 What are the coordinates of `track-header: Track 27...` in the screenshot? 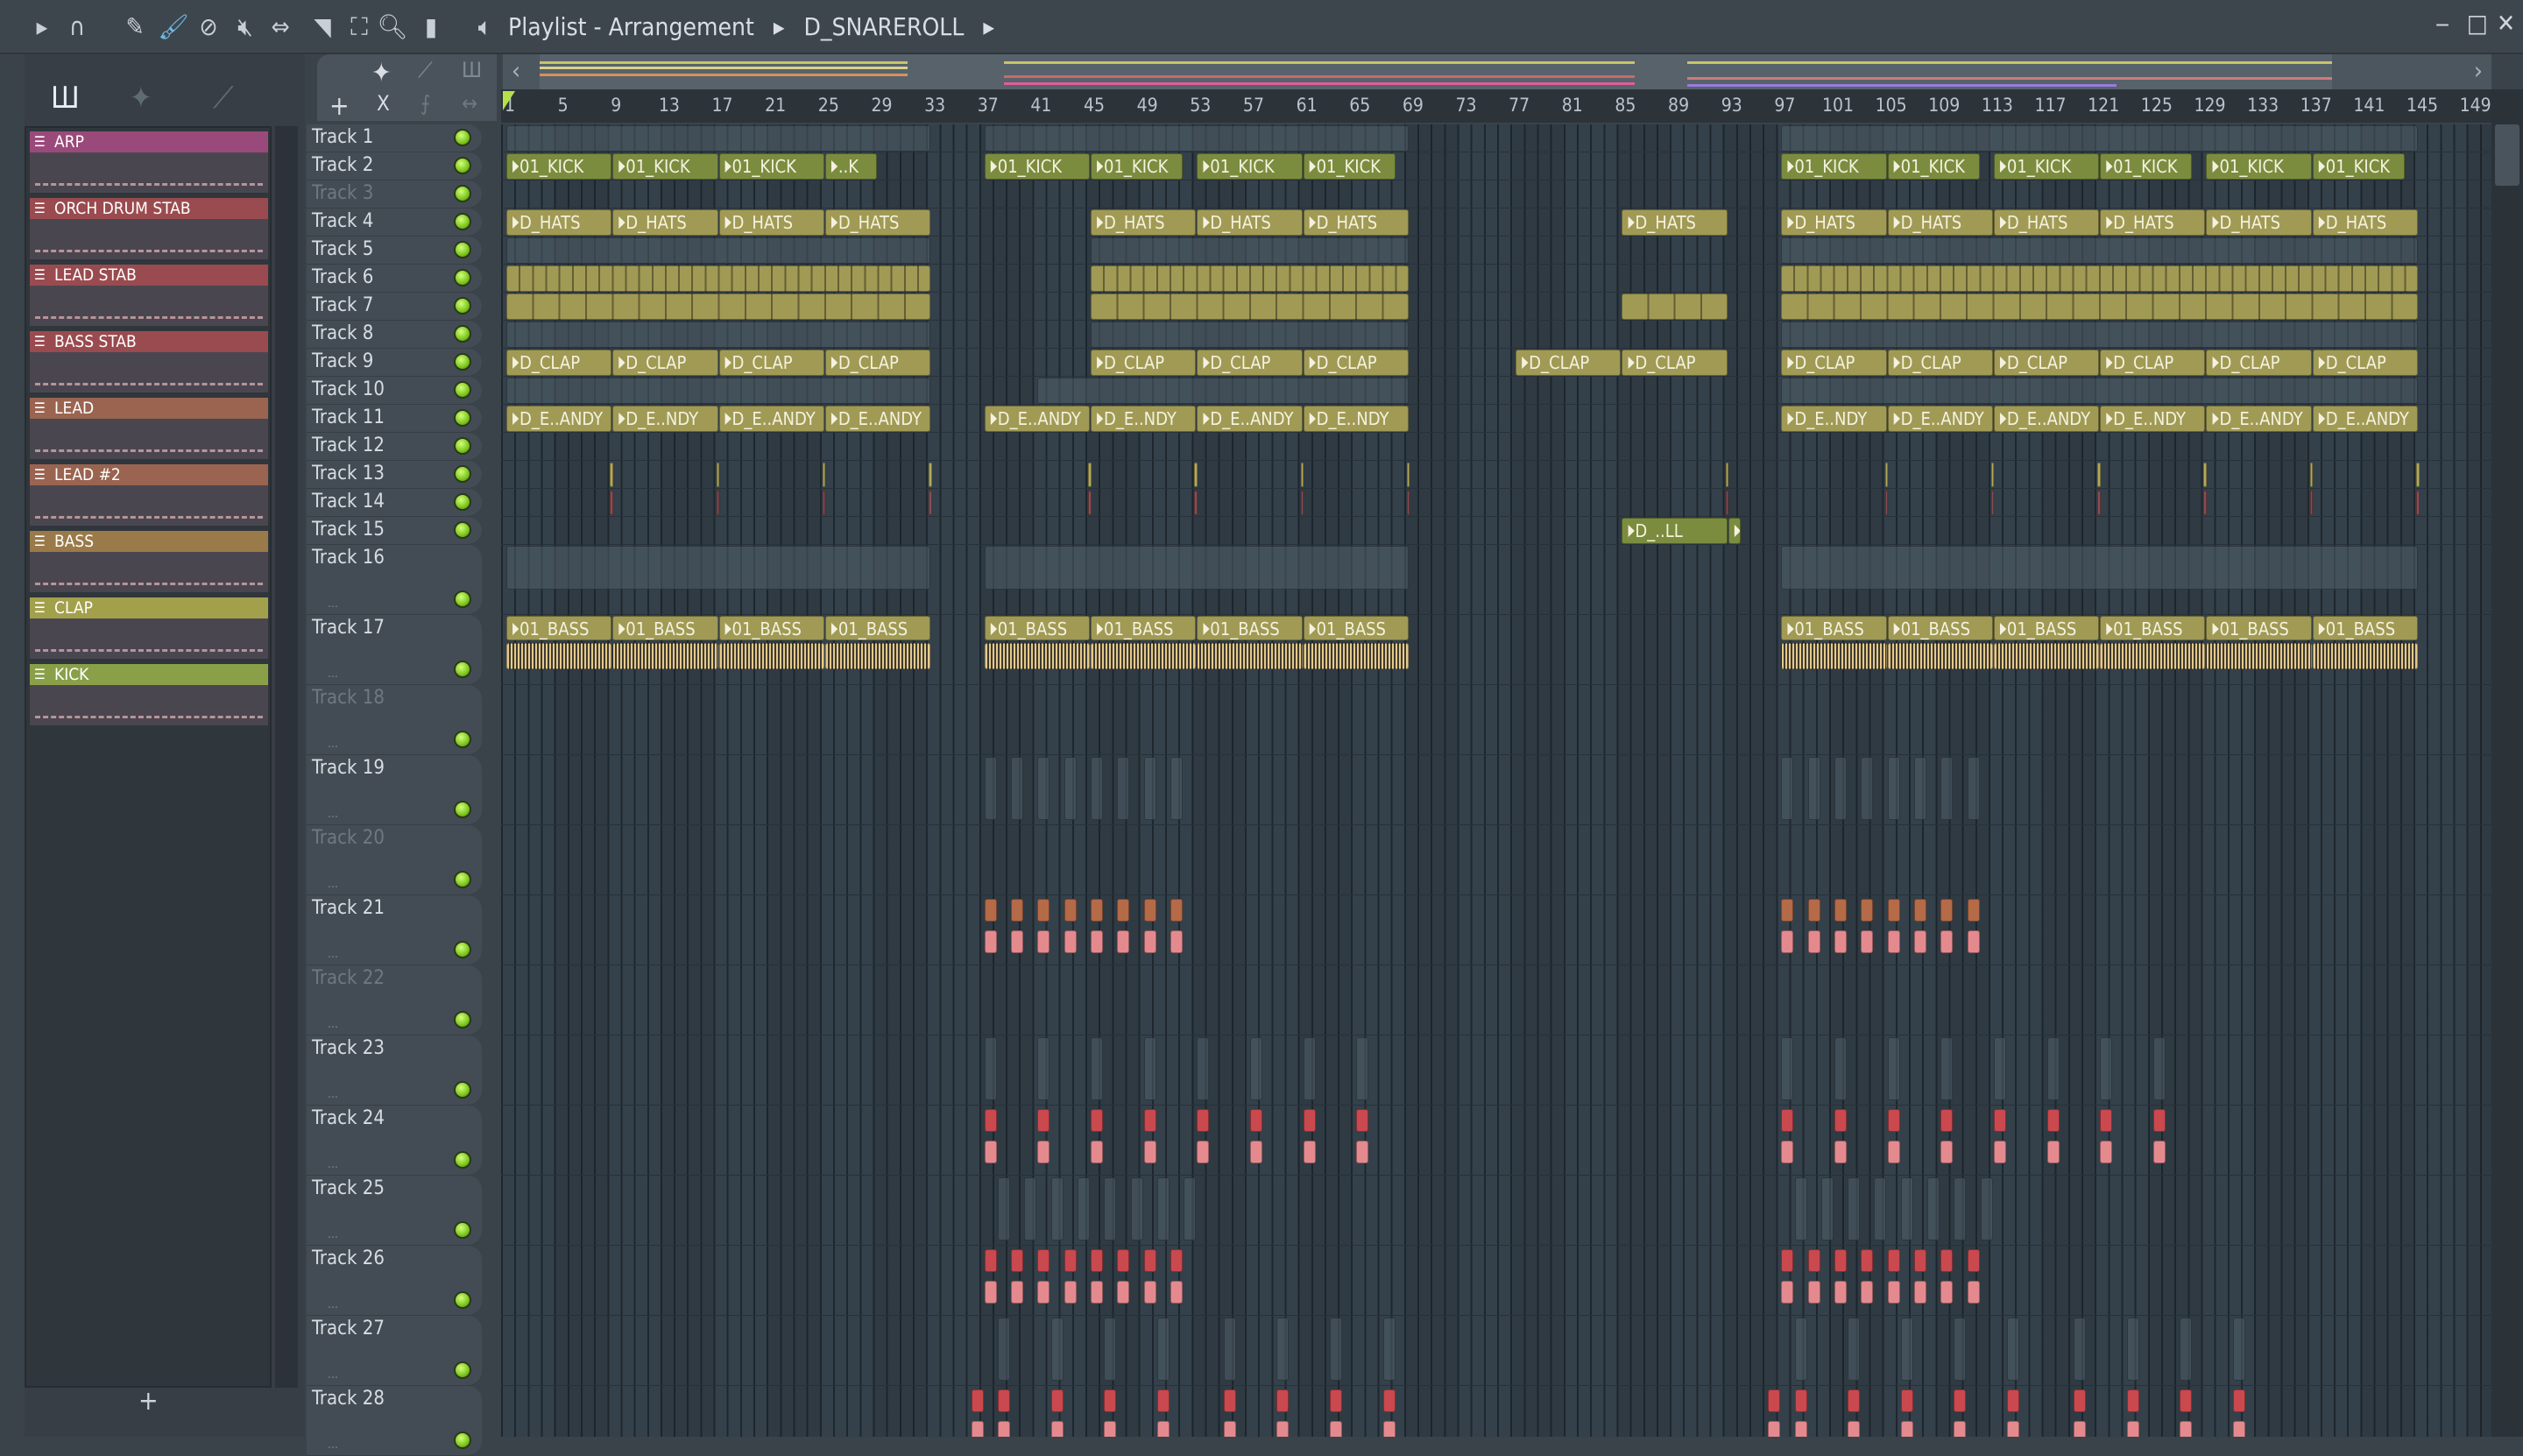 It's located at (395, 1351).